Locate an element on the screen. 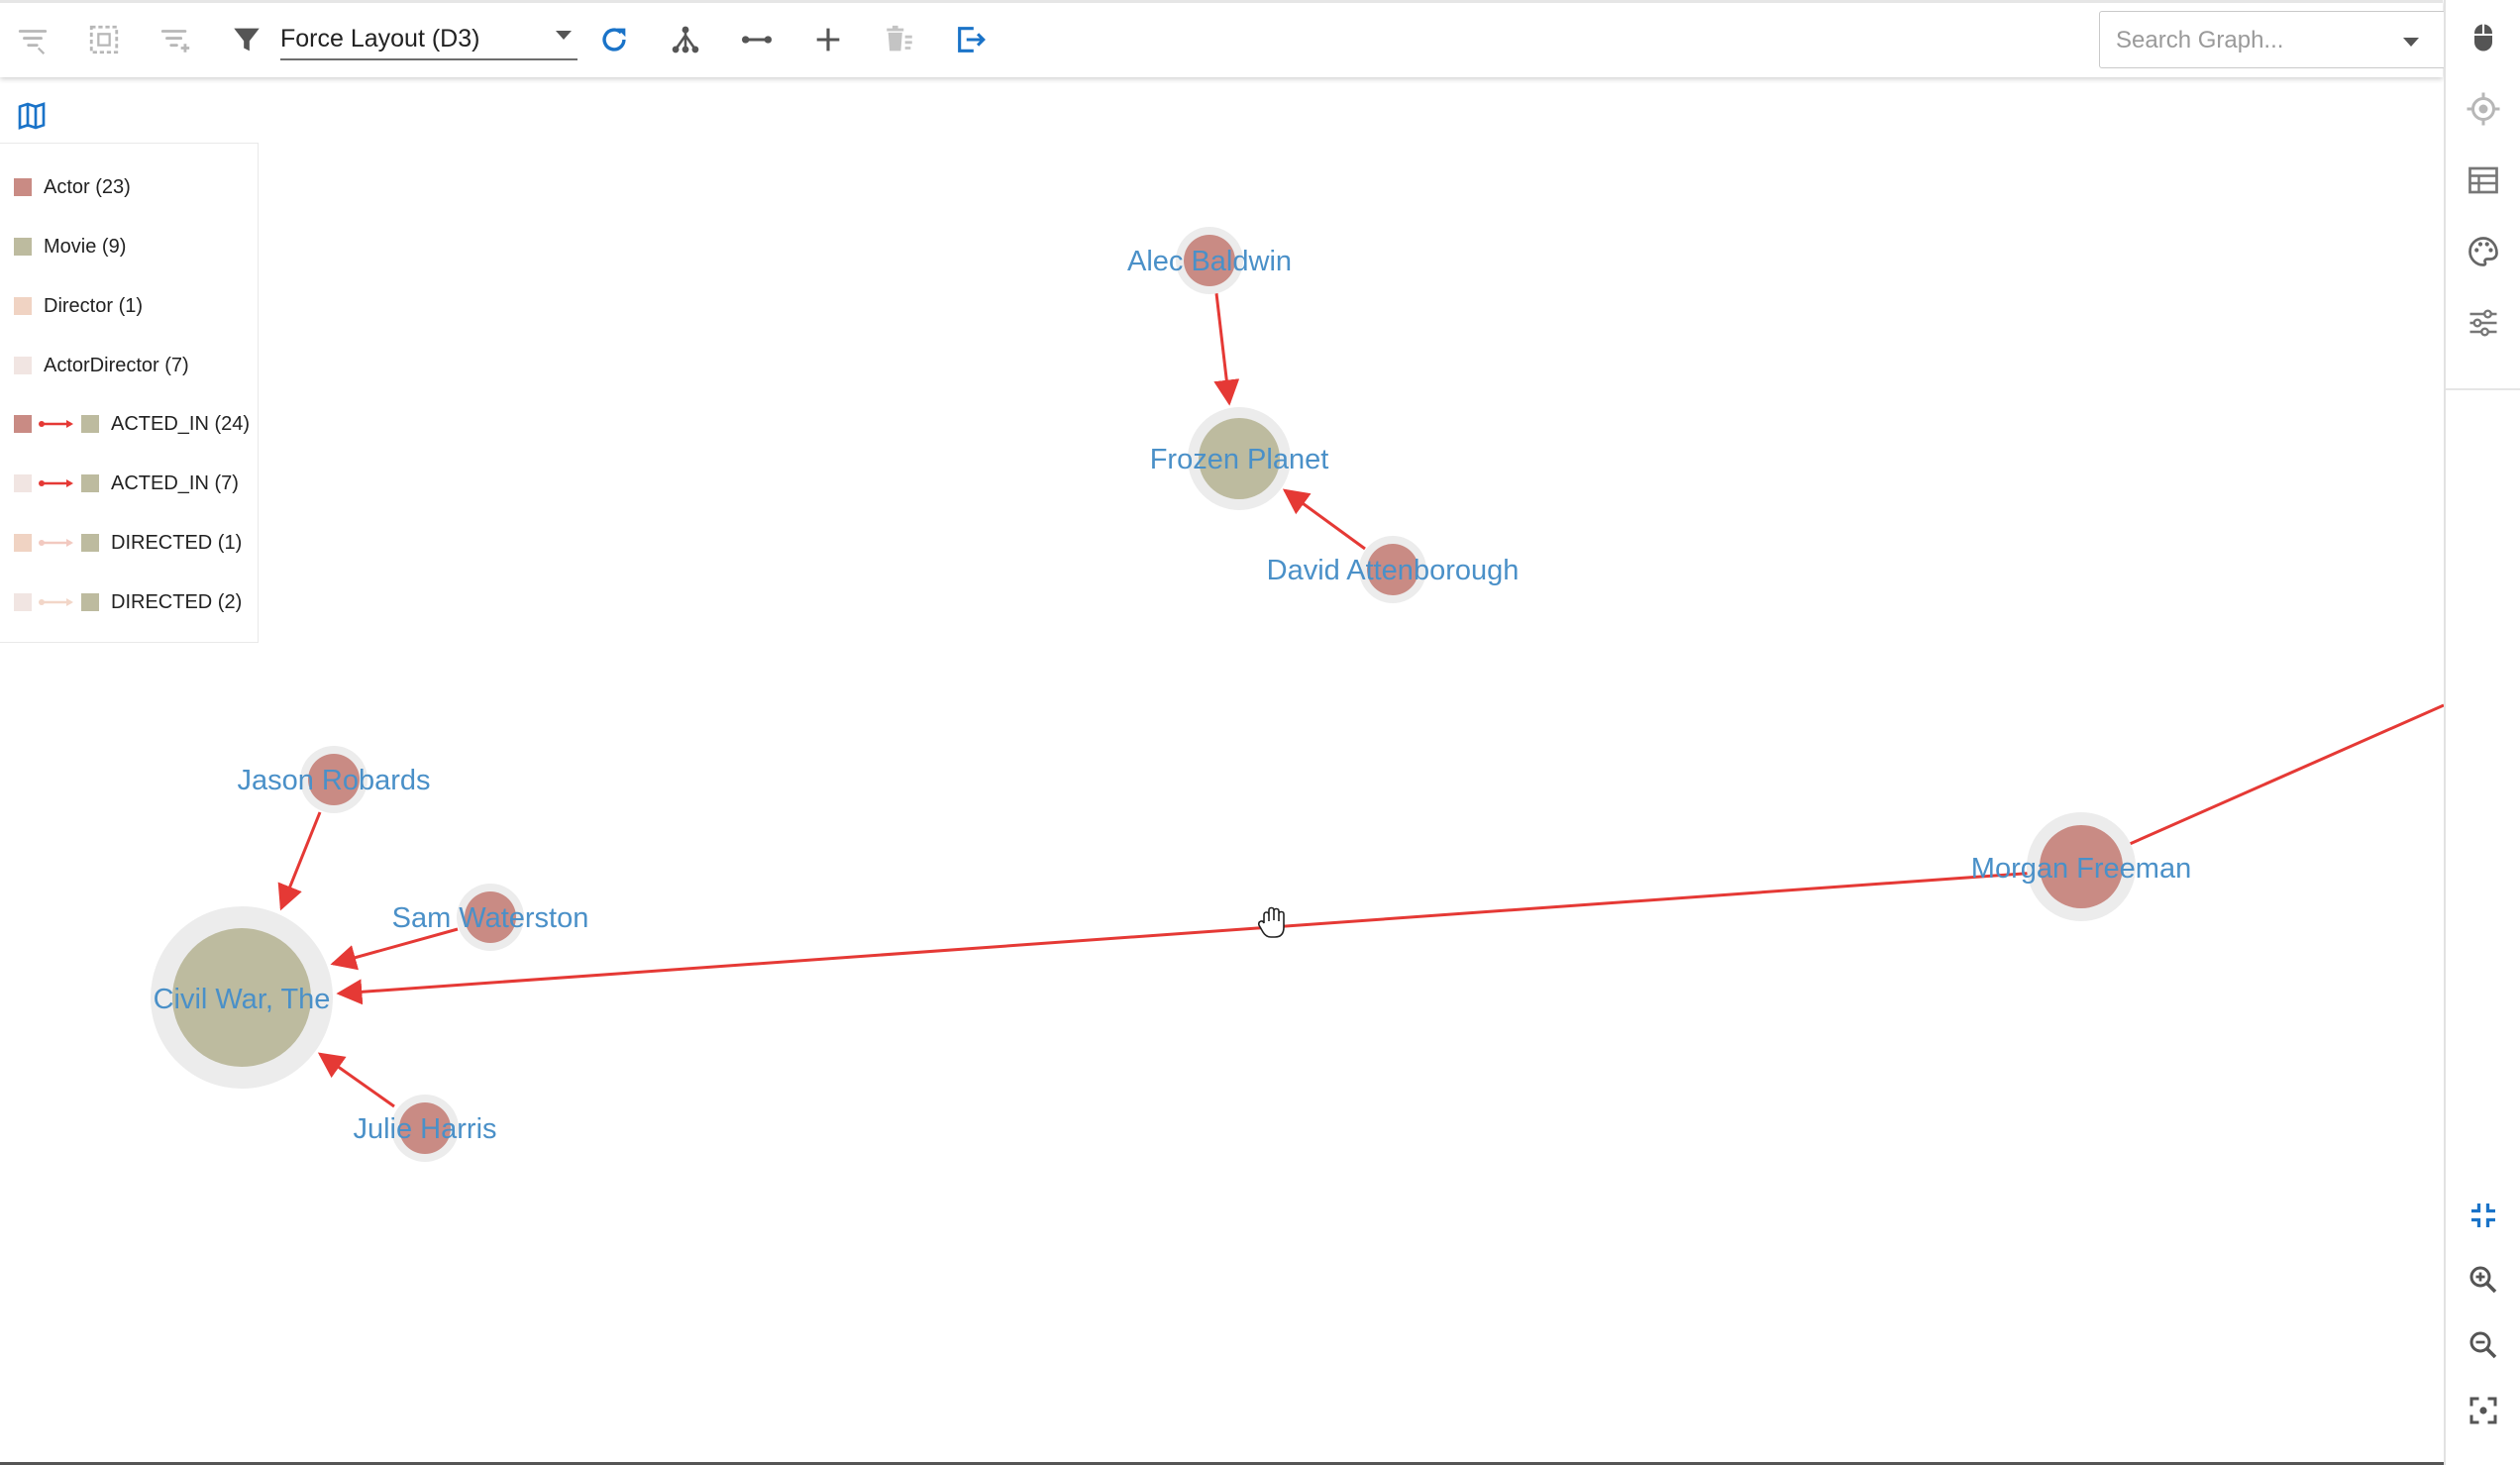 This screenshot has width=2520, height=1465. filter-list-icon is located at coordinates (33, 42).